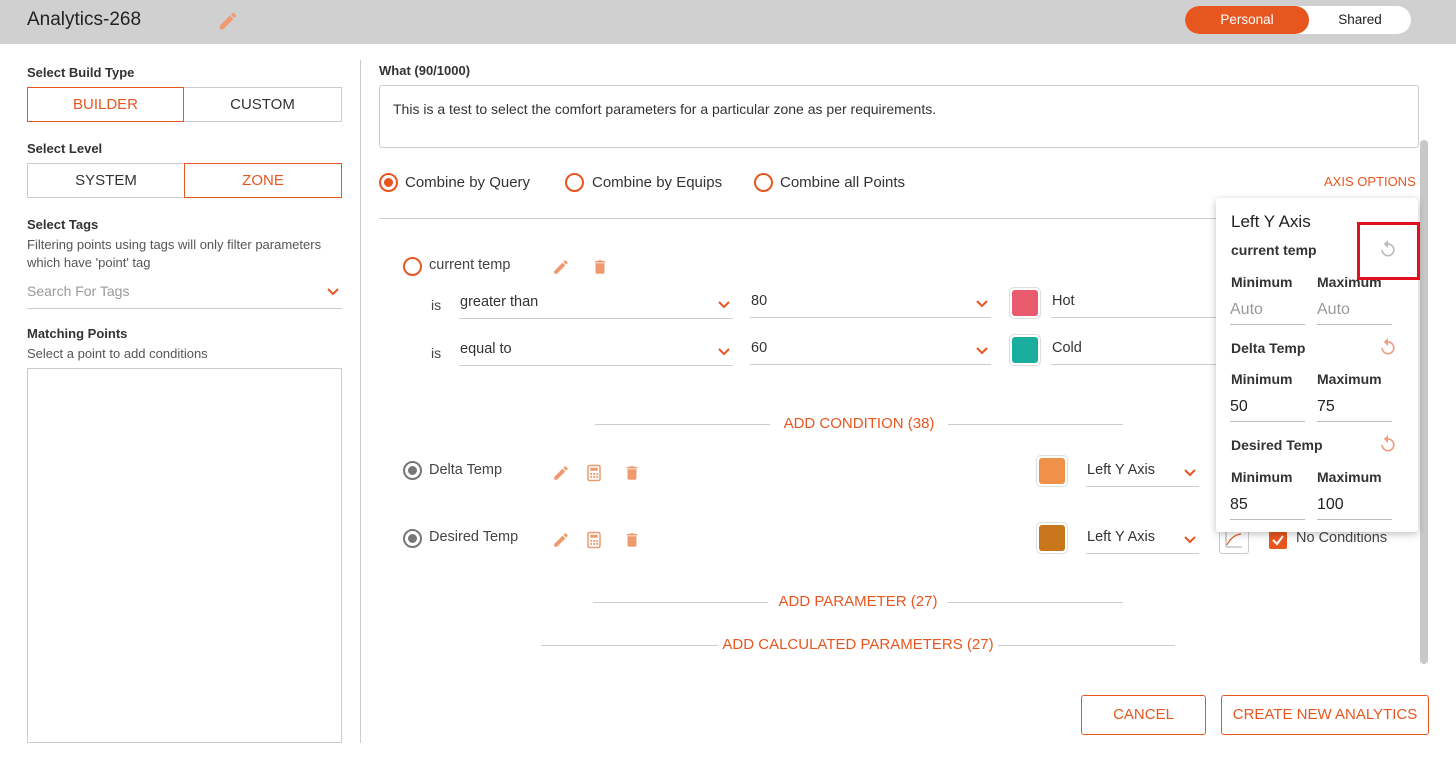 The height and width of the screenshot is (763, 1456). What do you see at coordinates (466, 470) in the screenshot?
I see `param-delta-temp-label: Delta Temp` at bounding box center [466, 470].